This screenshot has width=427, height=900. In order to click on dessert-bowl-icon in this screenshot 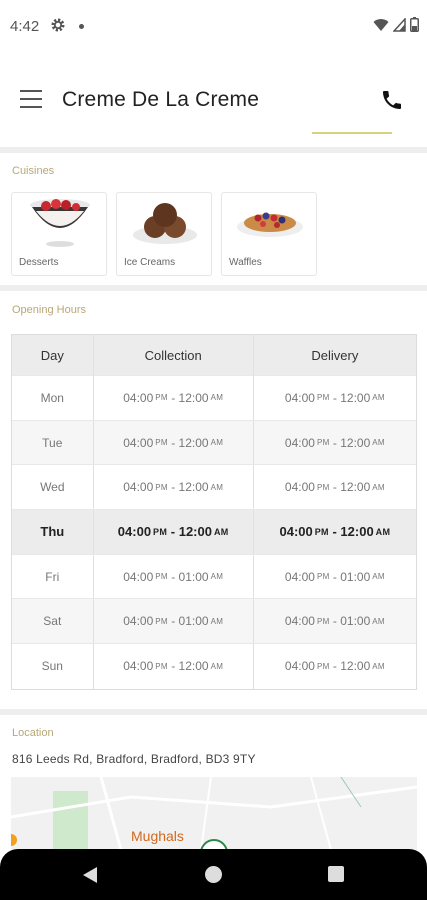, I will do `click(60, 223)`.